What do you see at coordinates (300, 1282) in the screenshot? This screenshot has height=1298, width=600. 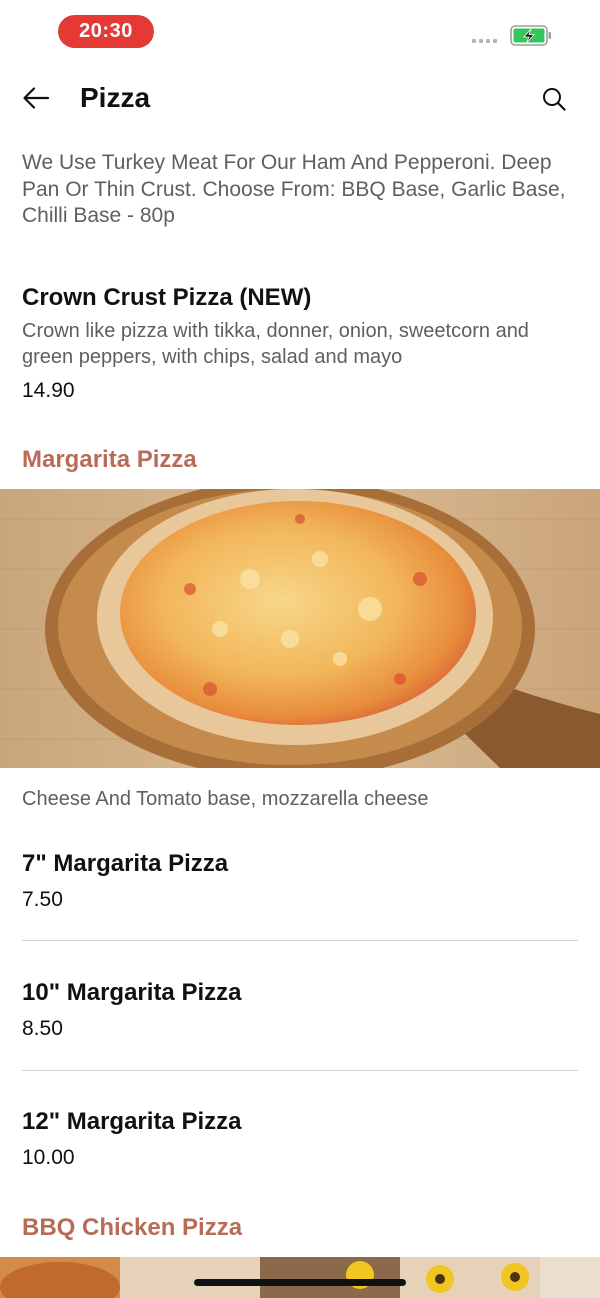 I see `home-indicator` at bounding box center [300, 1282].